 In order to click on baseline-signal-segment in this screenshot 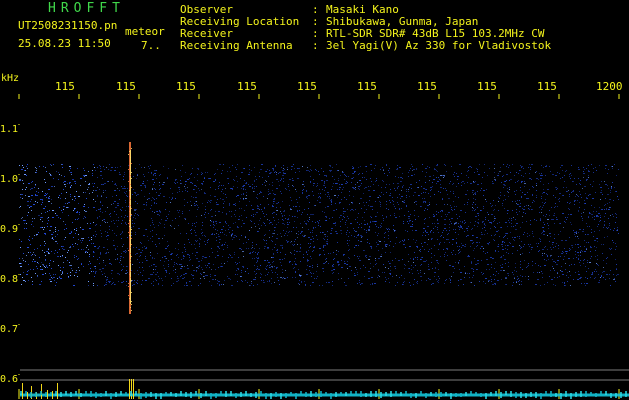, I will do `click(26, 393)`.